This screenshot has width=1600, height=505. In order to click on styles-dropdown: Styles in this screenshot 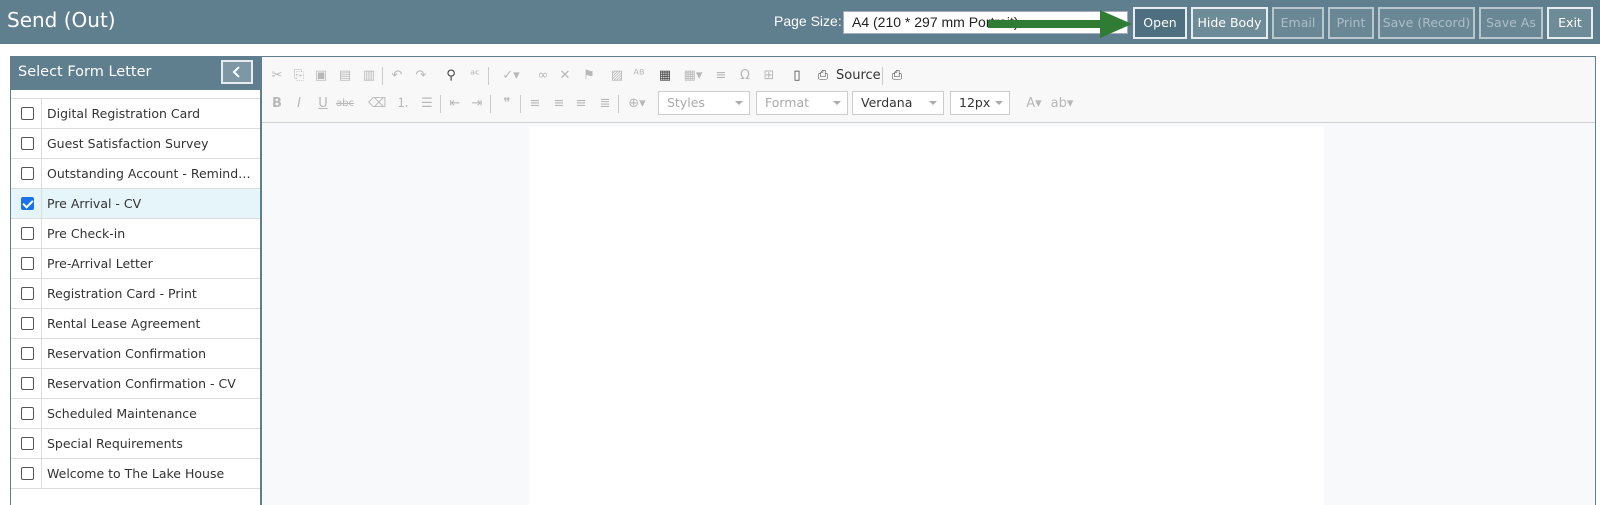, I will do `click(704, 103)`.